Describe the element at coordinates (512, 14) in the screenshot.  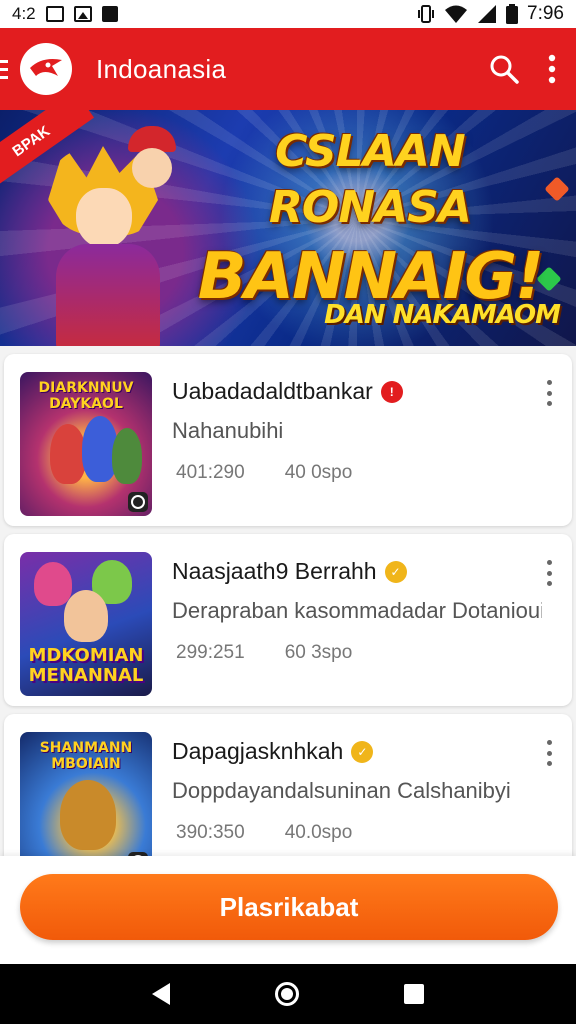
I see `battery-icon` at that location.